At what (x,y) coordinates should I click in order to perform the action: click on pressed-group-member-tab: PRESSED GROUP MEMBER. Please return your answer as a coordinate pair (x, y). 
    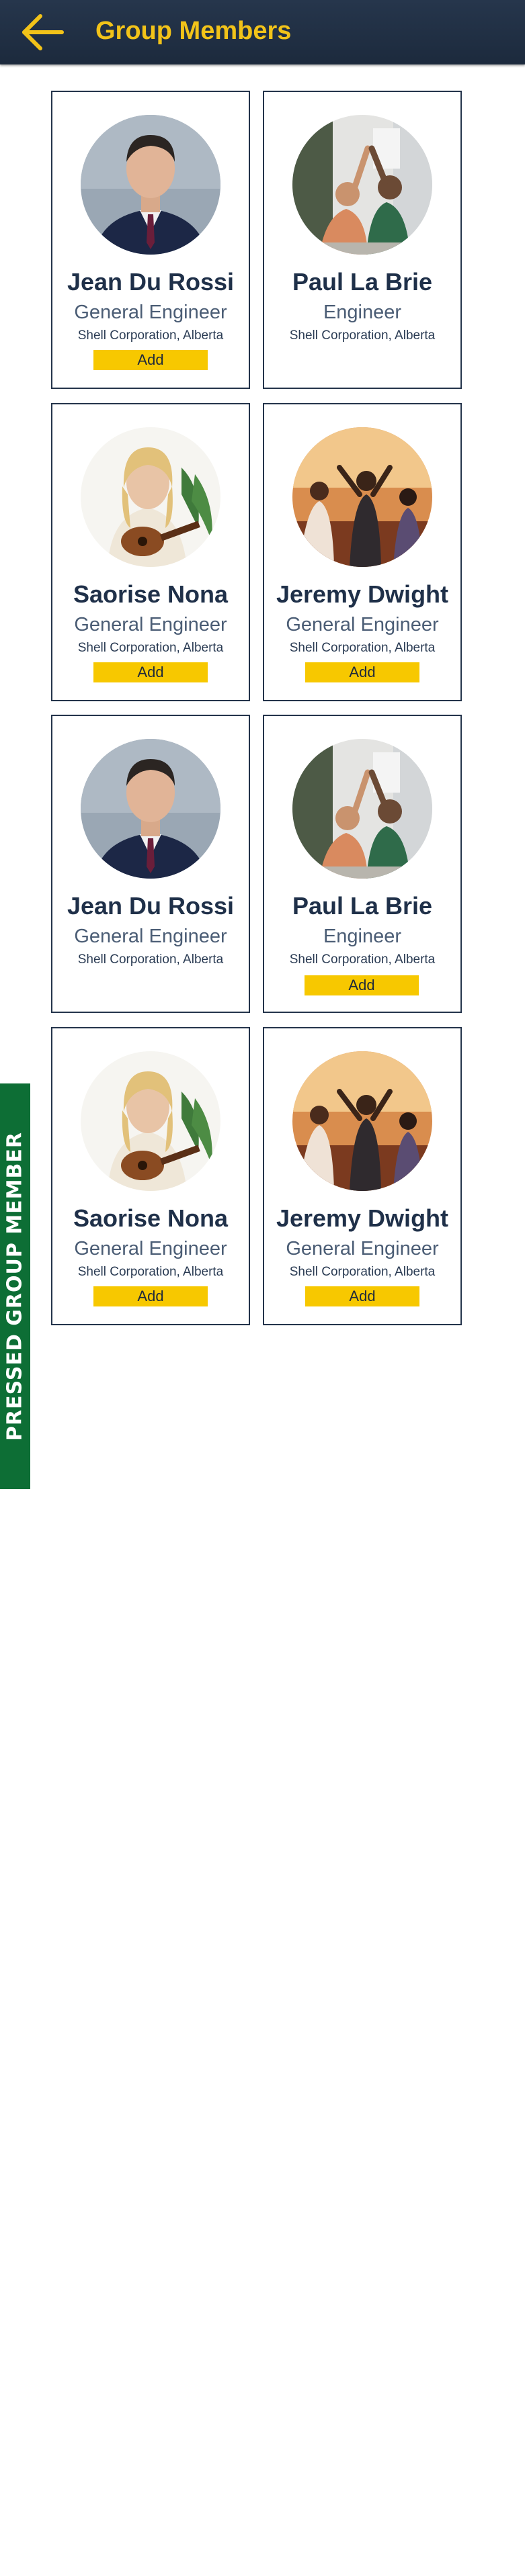
    Looking at the image, I should click on (15, 1286).